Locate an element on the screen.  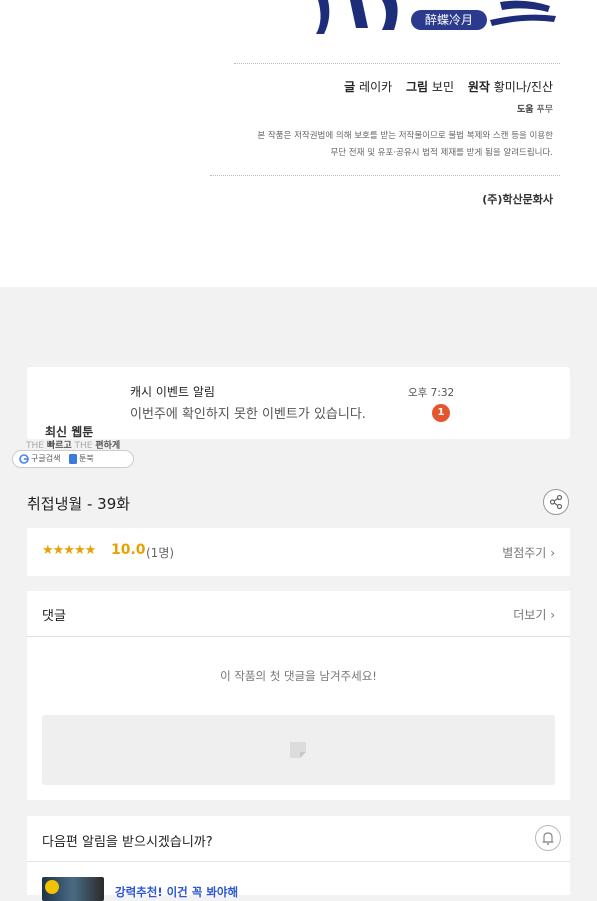
rating-stars: ★★★★★ is located at coordinates (69, 550).